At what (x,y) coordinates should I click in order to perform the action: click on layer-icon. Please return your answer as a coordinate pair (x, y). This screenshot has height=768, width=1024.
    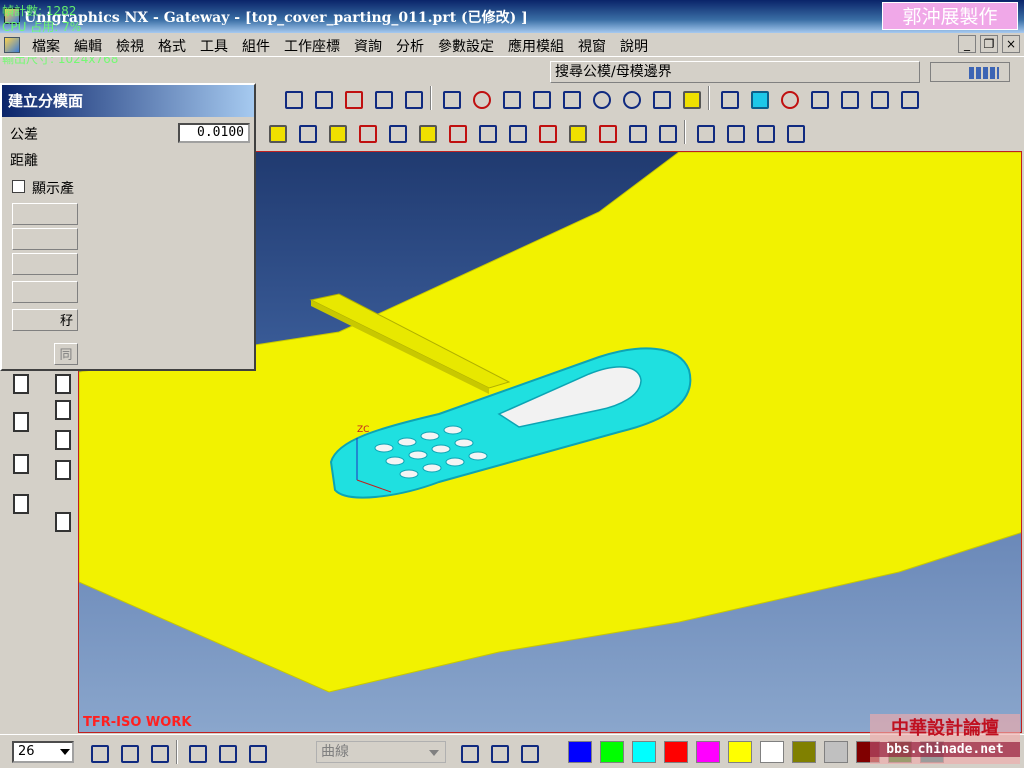
    Looking at the image, I should click on (794, 132).